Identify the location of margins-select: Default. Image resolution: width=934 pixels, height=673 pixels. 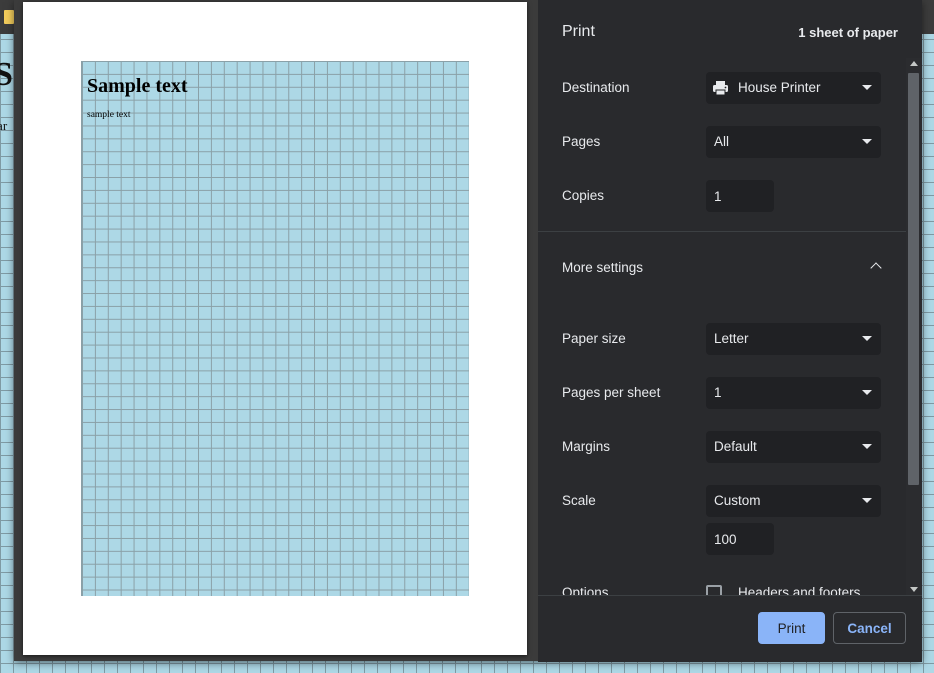
(793, 447).